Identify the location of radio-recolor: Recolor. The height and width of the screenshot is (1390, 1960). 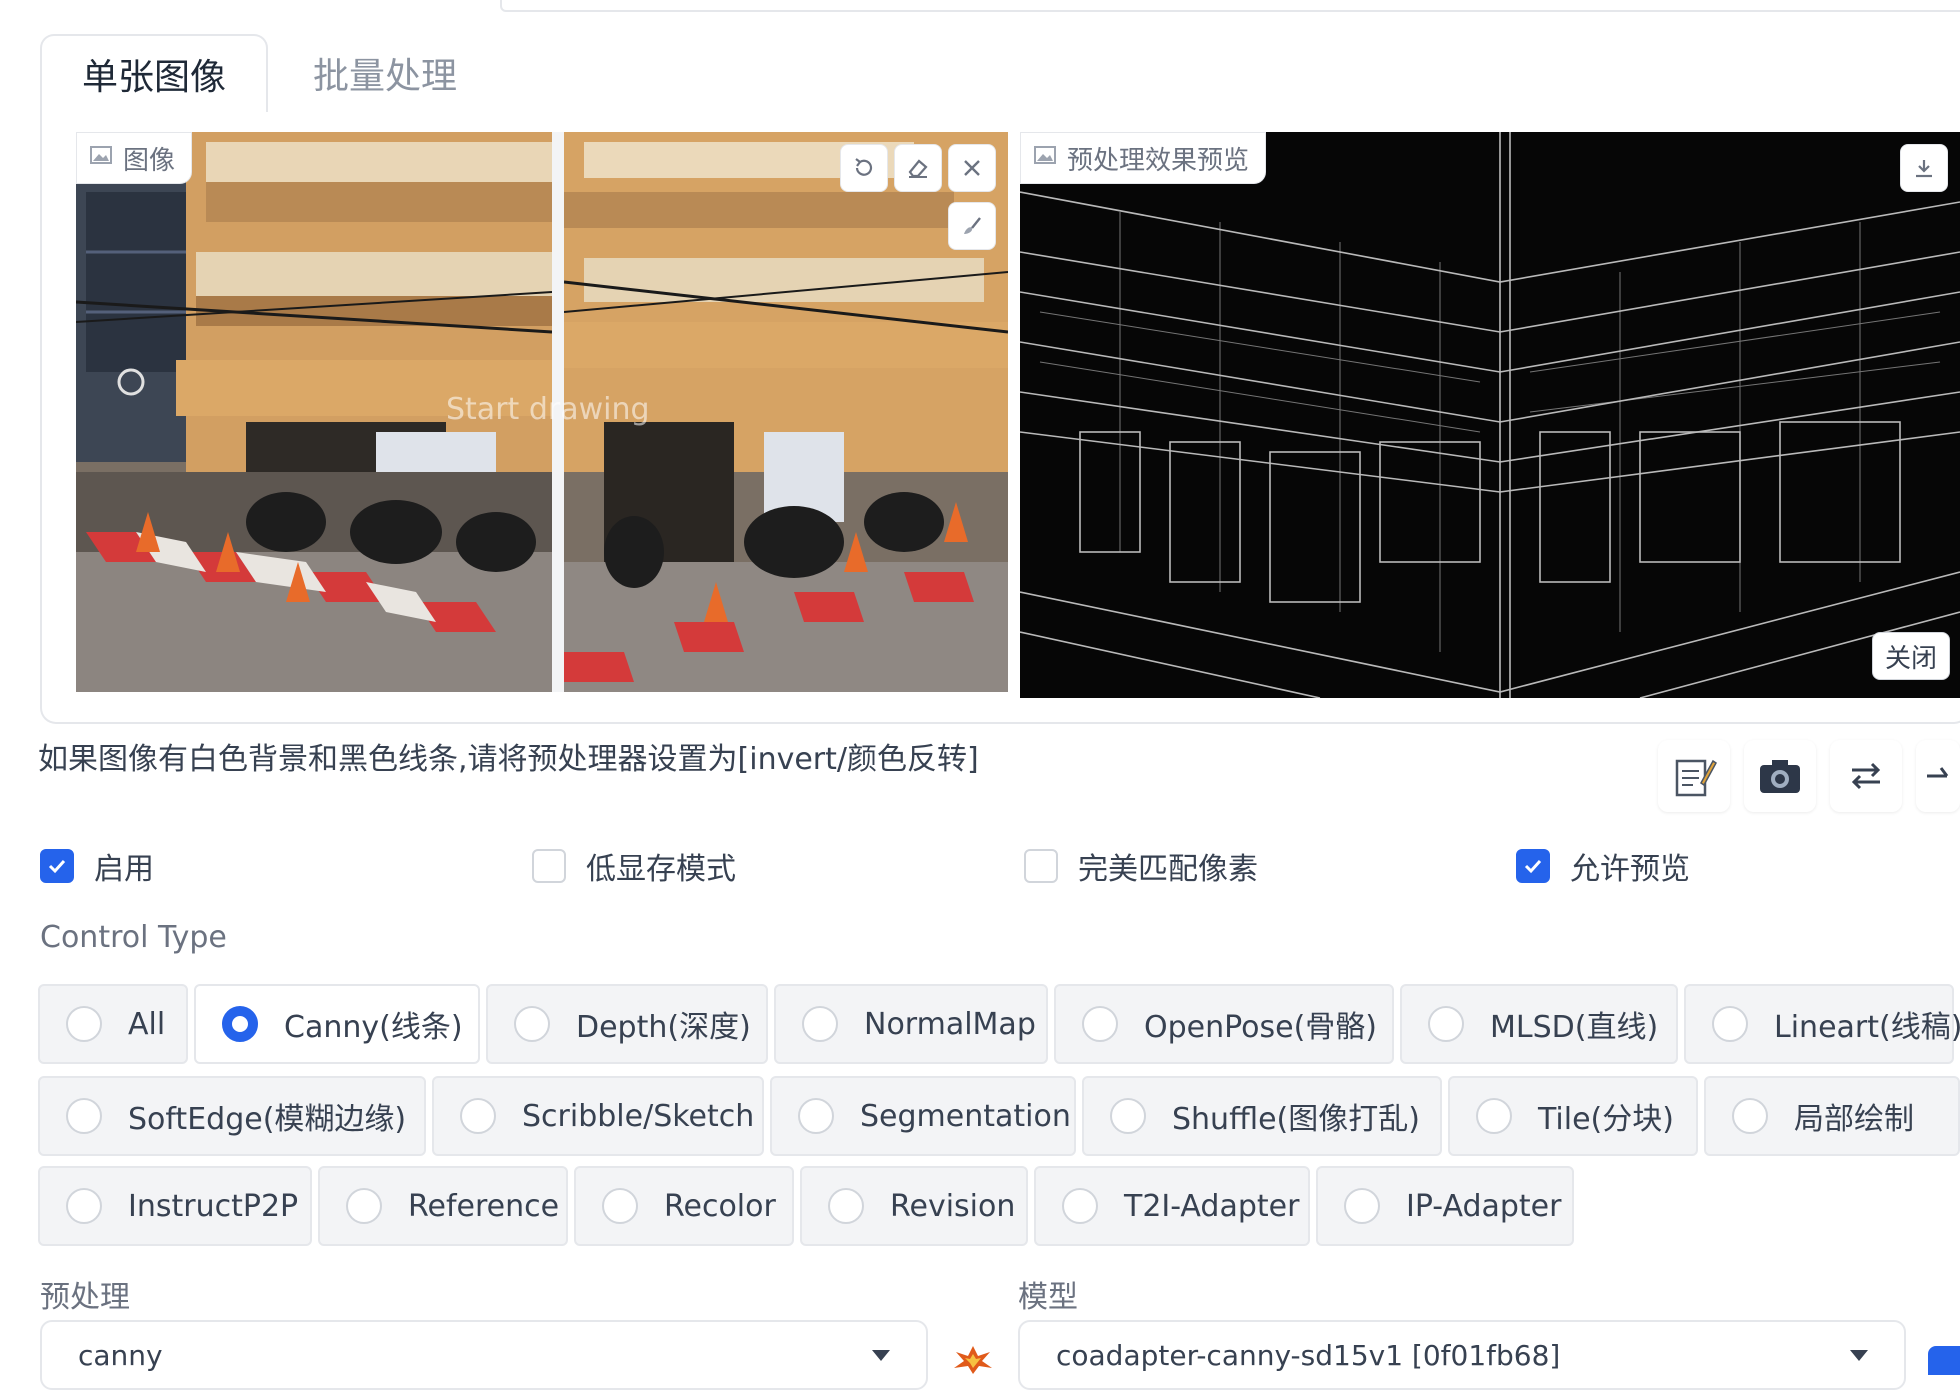
(684, 1206).